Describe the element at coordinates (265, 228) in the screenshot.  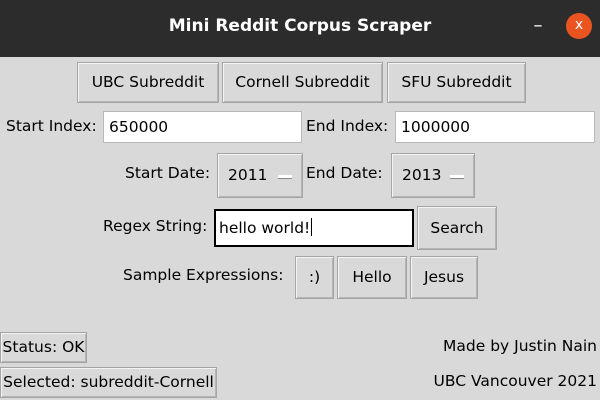
I see `regex-input-value: hello world!` at that location.